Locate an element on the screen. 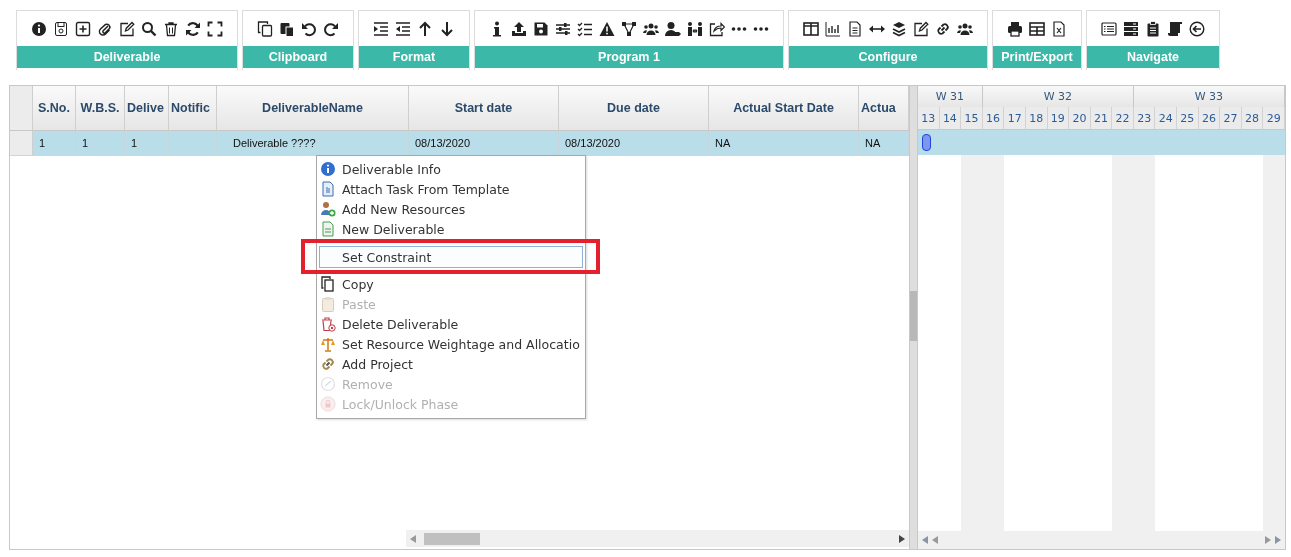 Image resolution: width=1291 pixels, height=557 pixels. column-header: Notific is located at coordinates (193, 108).